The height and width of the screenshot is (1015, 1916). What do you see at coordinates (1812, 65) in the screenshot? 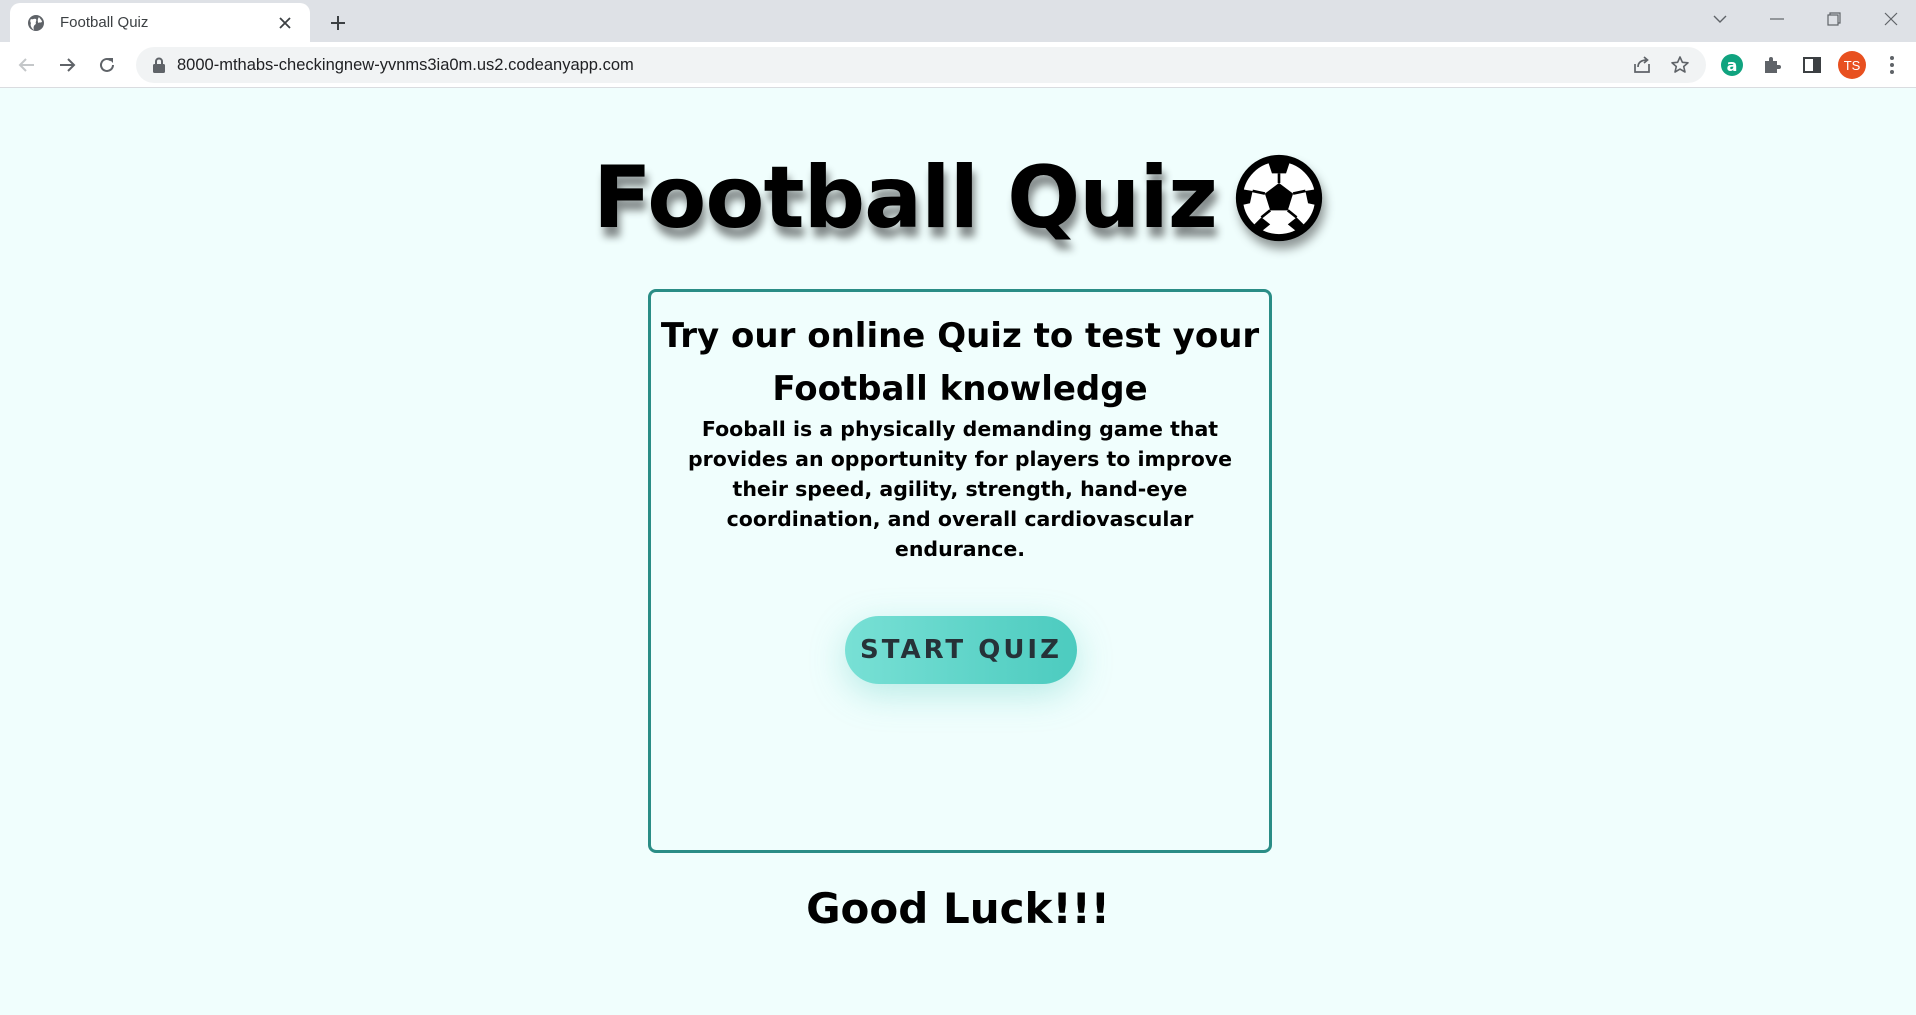
I see `sidepanel-icon` at bounding box center [1812, 65].